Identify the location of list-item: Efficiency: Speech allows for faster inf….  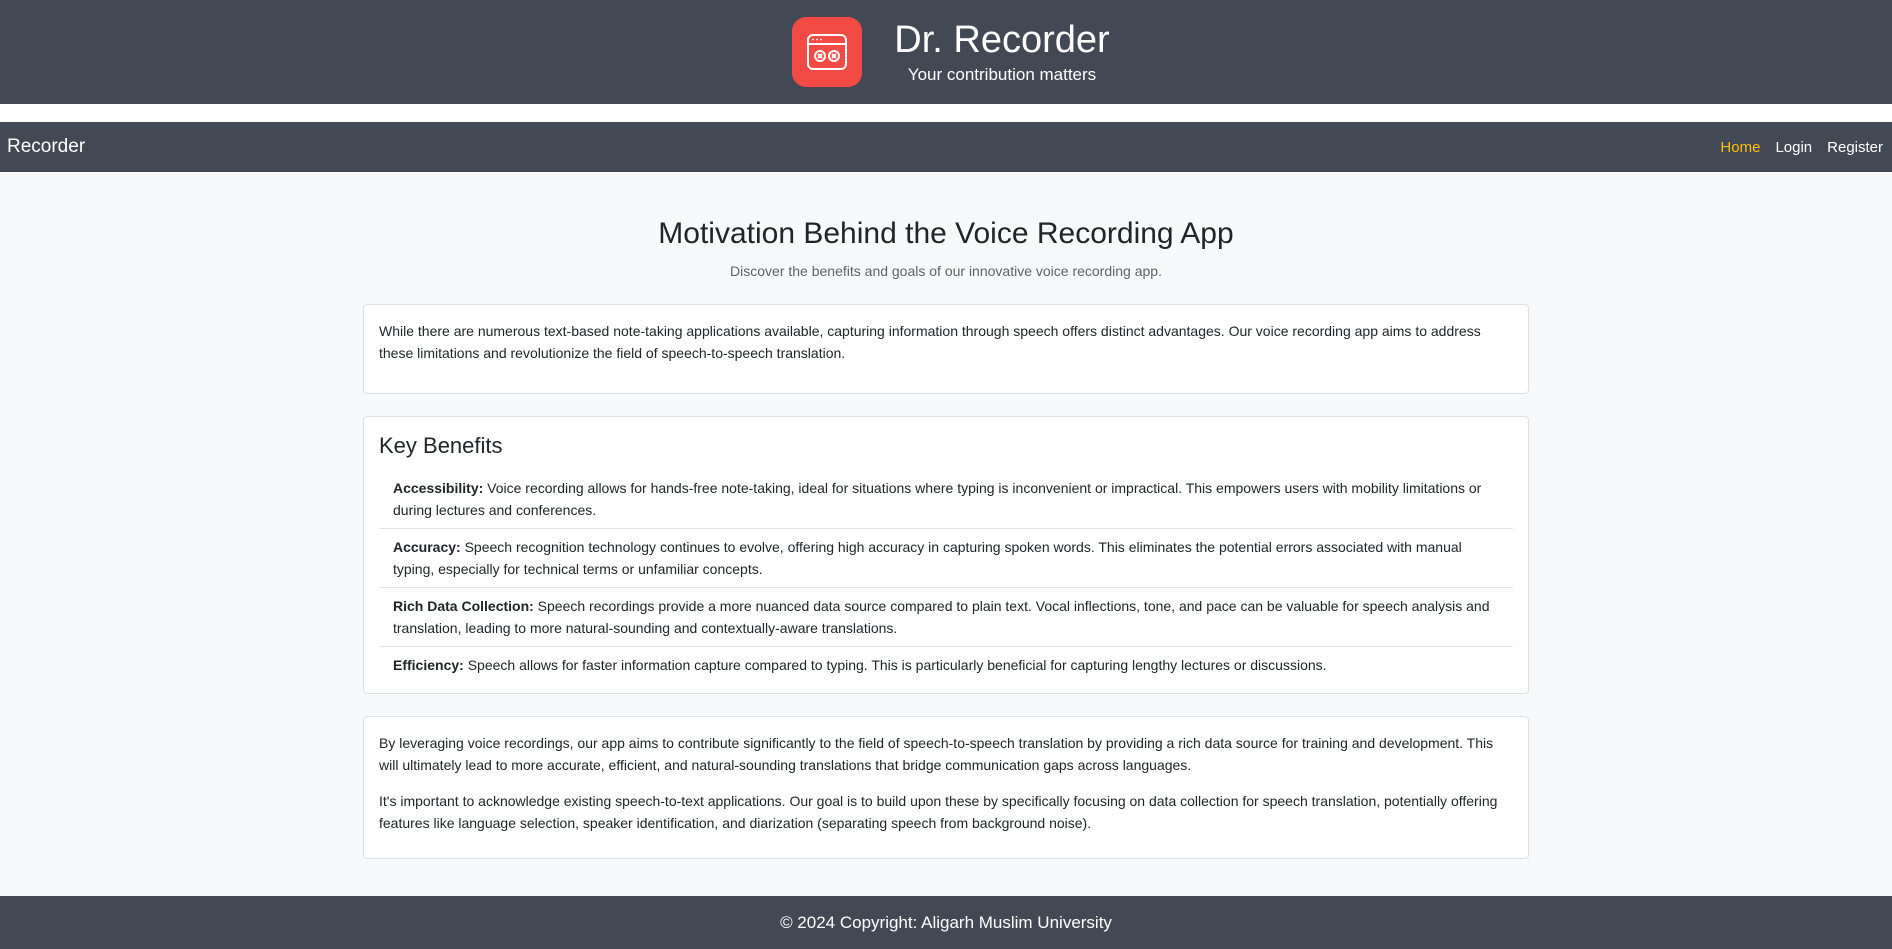
(946, 665).